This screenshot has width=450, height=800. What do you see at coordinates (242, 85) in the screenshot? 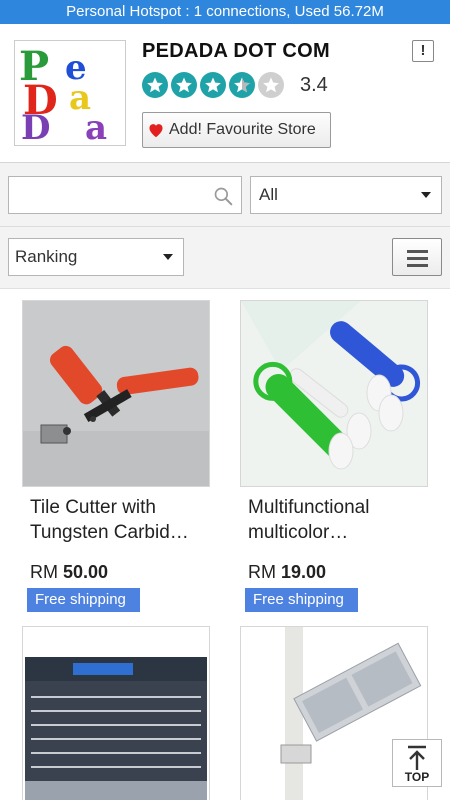
I see `star-half-icon` at bounding box center [242, 85].